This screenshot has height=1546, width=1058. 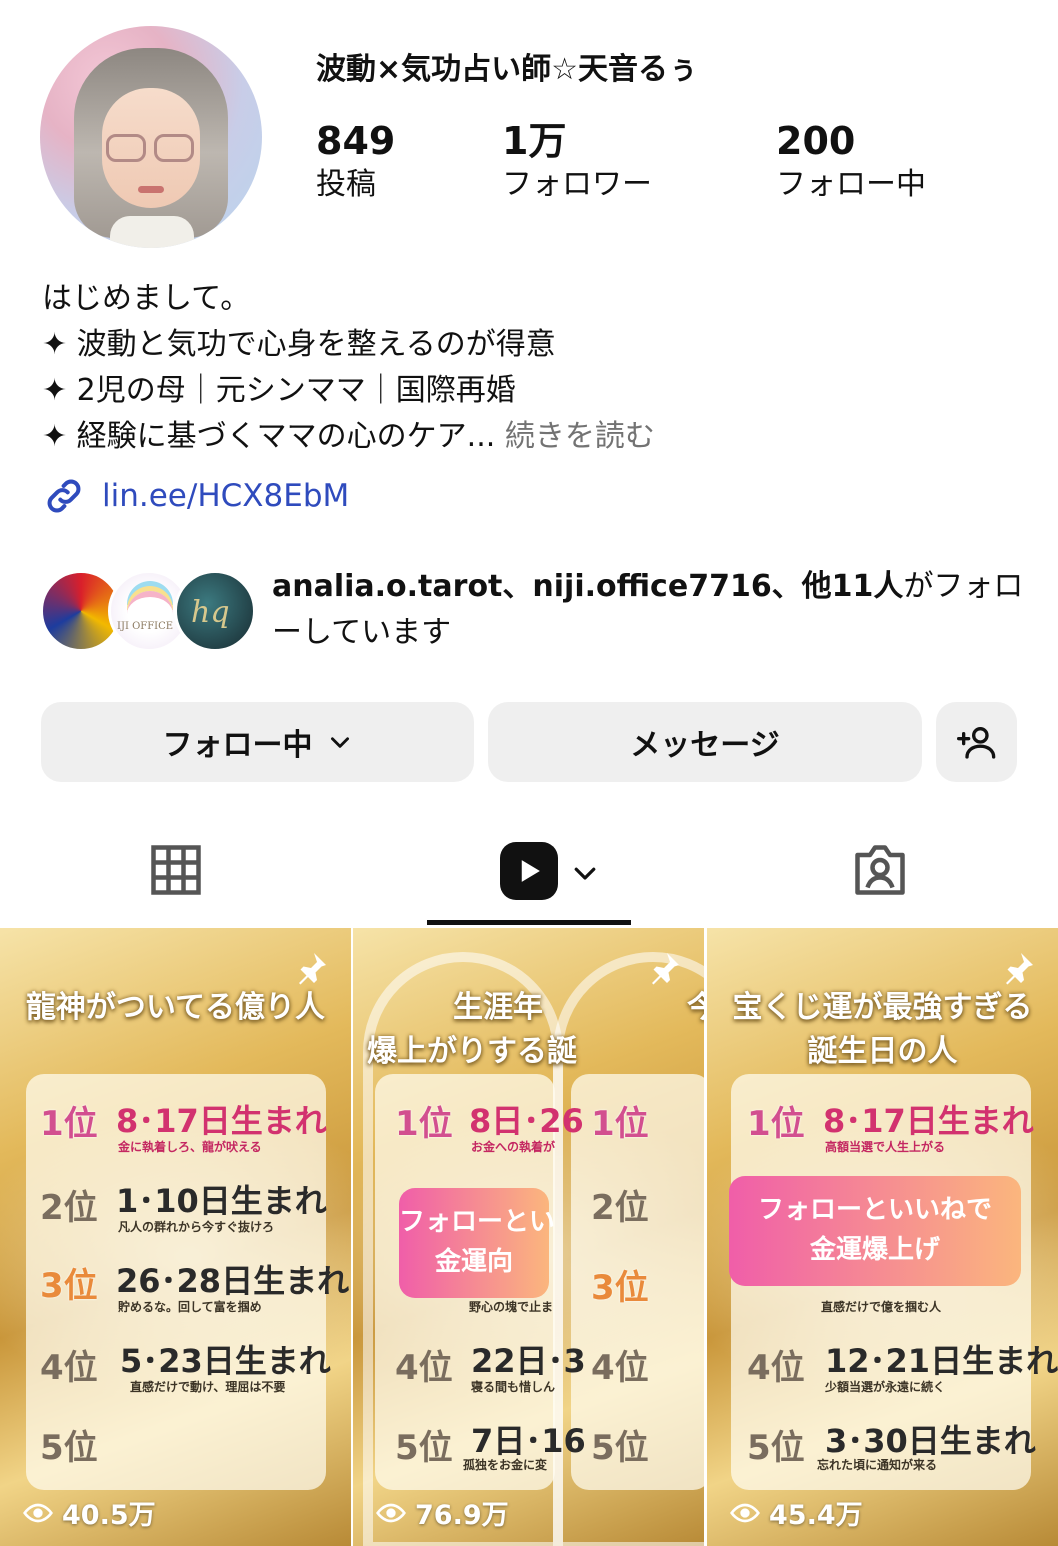 I want to click on bio-line: はじめまして。, so click(x=146, y=298).